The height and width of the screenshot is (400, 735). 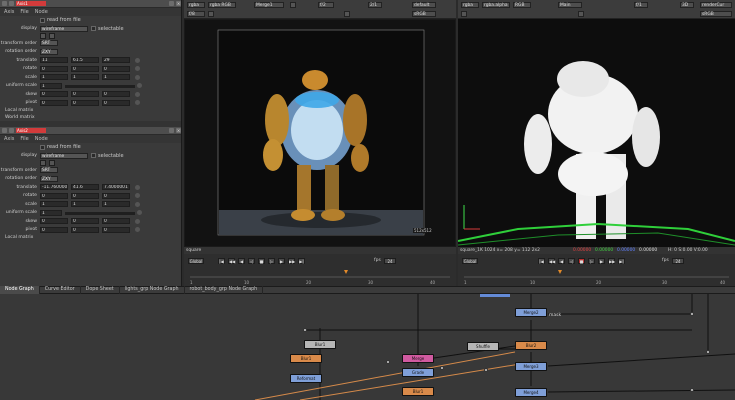 What do you see at coordinates (31, 3) in the screenshot?
I see `node-name-field: Axis1` at bounding box center [31, 3].